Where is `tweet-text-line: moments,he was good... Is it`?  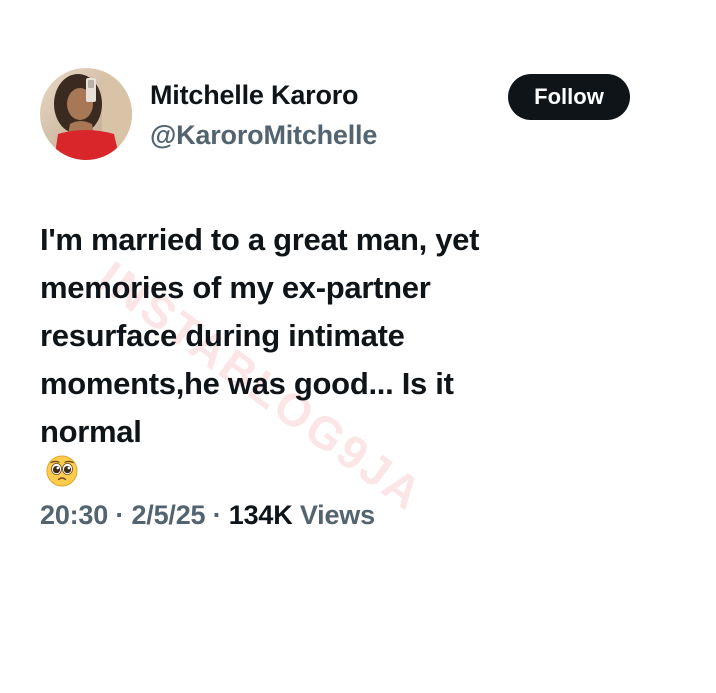
tweet-text-line: moments,he was good... Is it is located at coordinates (247, 383).